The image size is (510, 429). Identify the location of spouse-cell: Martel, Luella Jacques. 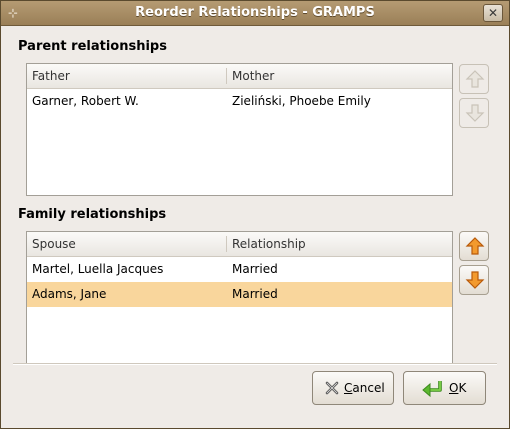
(98, 269).